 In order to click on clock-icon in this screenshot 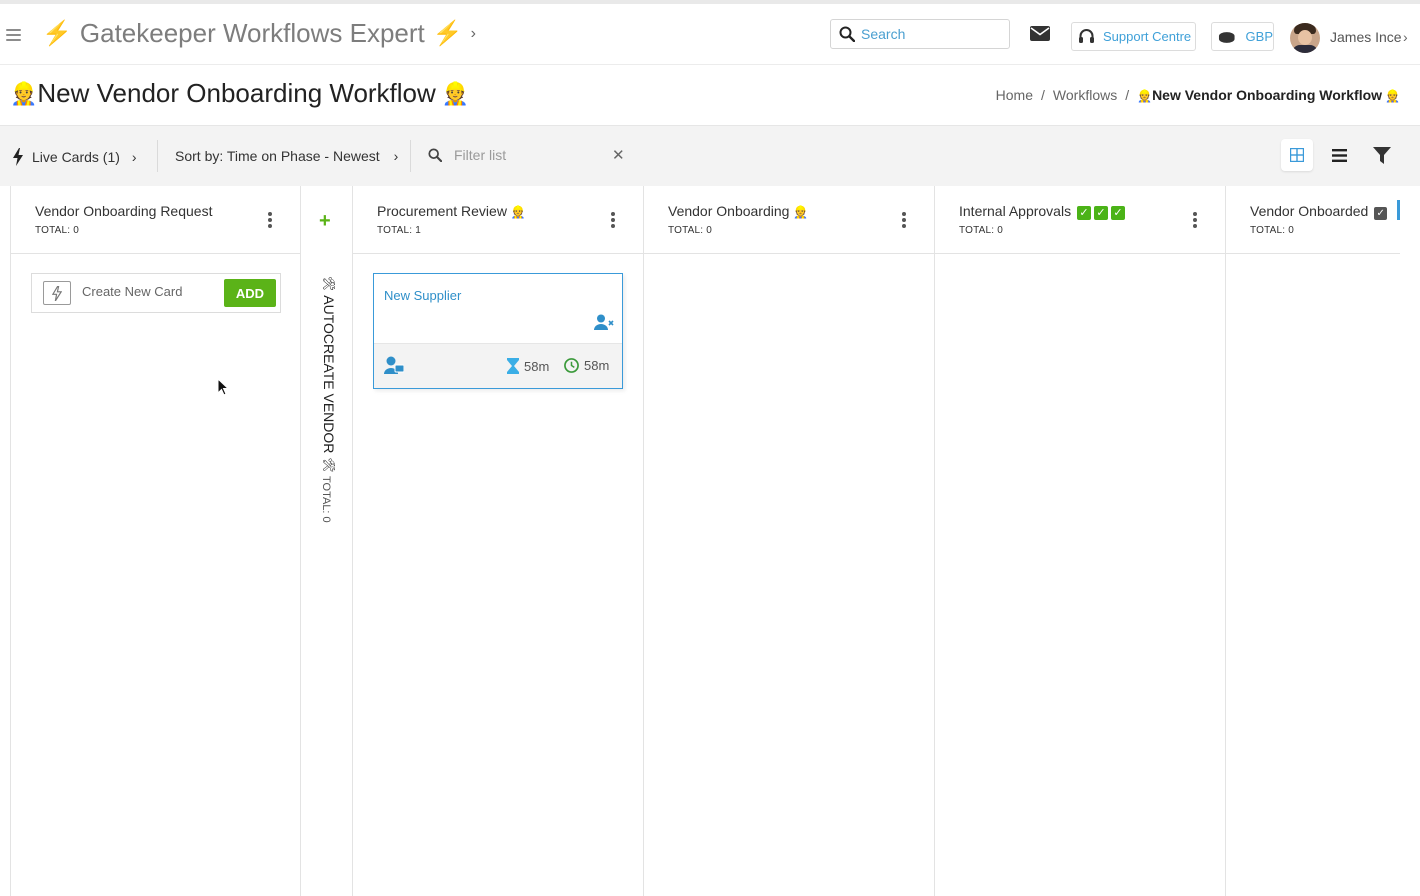, I will do `click(571, 365)`.